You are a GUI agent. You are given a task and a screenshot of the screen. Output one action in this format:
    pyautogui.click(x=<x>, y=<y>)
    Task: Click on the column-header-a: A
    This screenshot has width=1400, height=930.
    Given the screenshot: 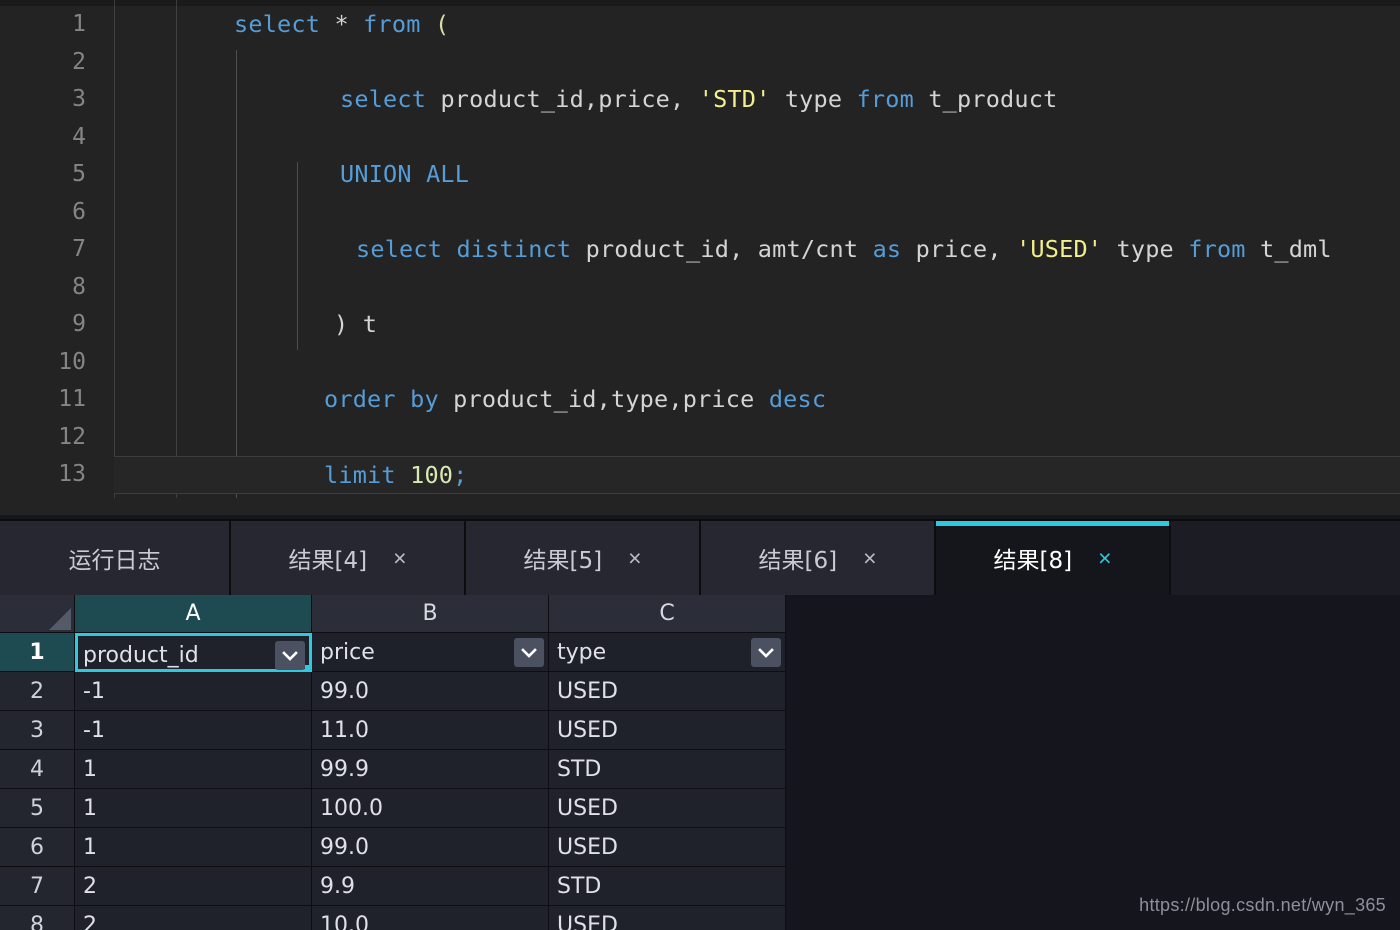 What is the action you would take?
    pyautogui.click(x=193, y=614)
    